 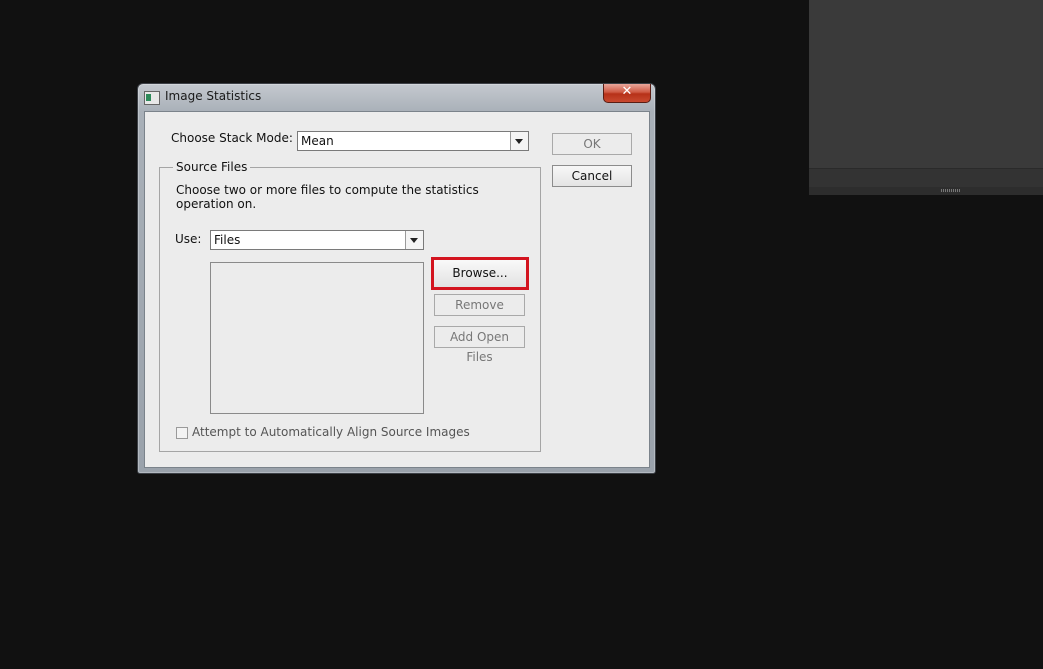 What do you see at coordinates (926, 97) in the screenshot?
I see `background-panel` at bounding box center [926, 97].